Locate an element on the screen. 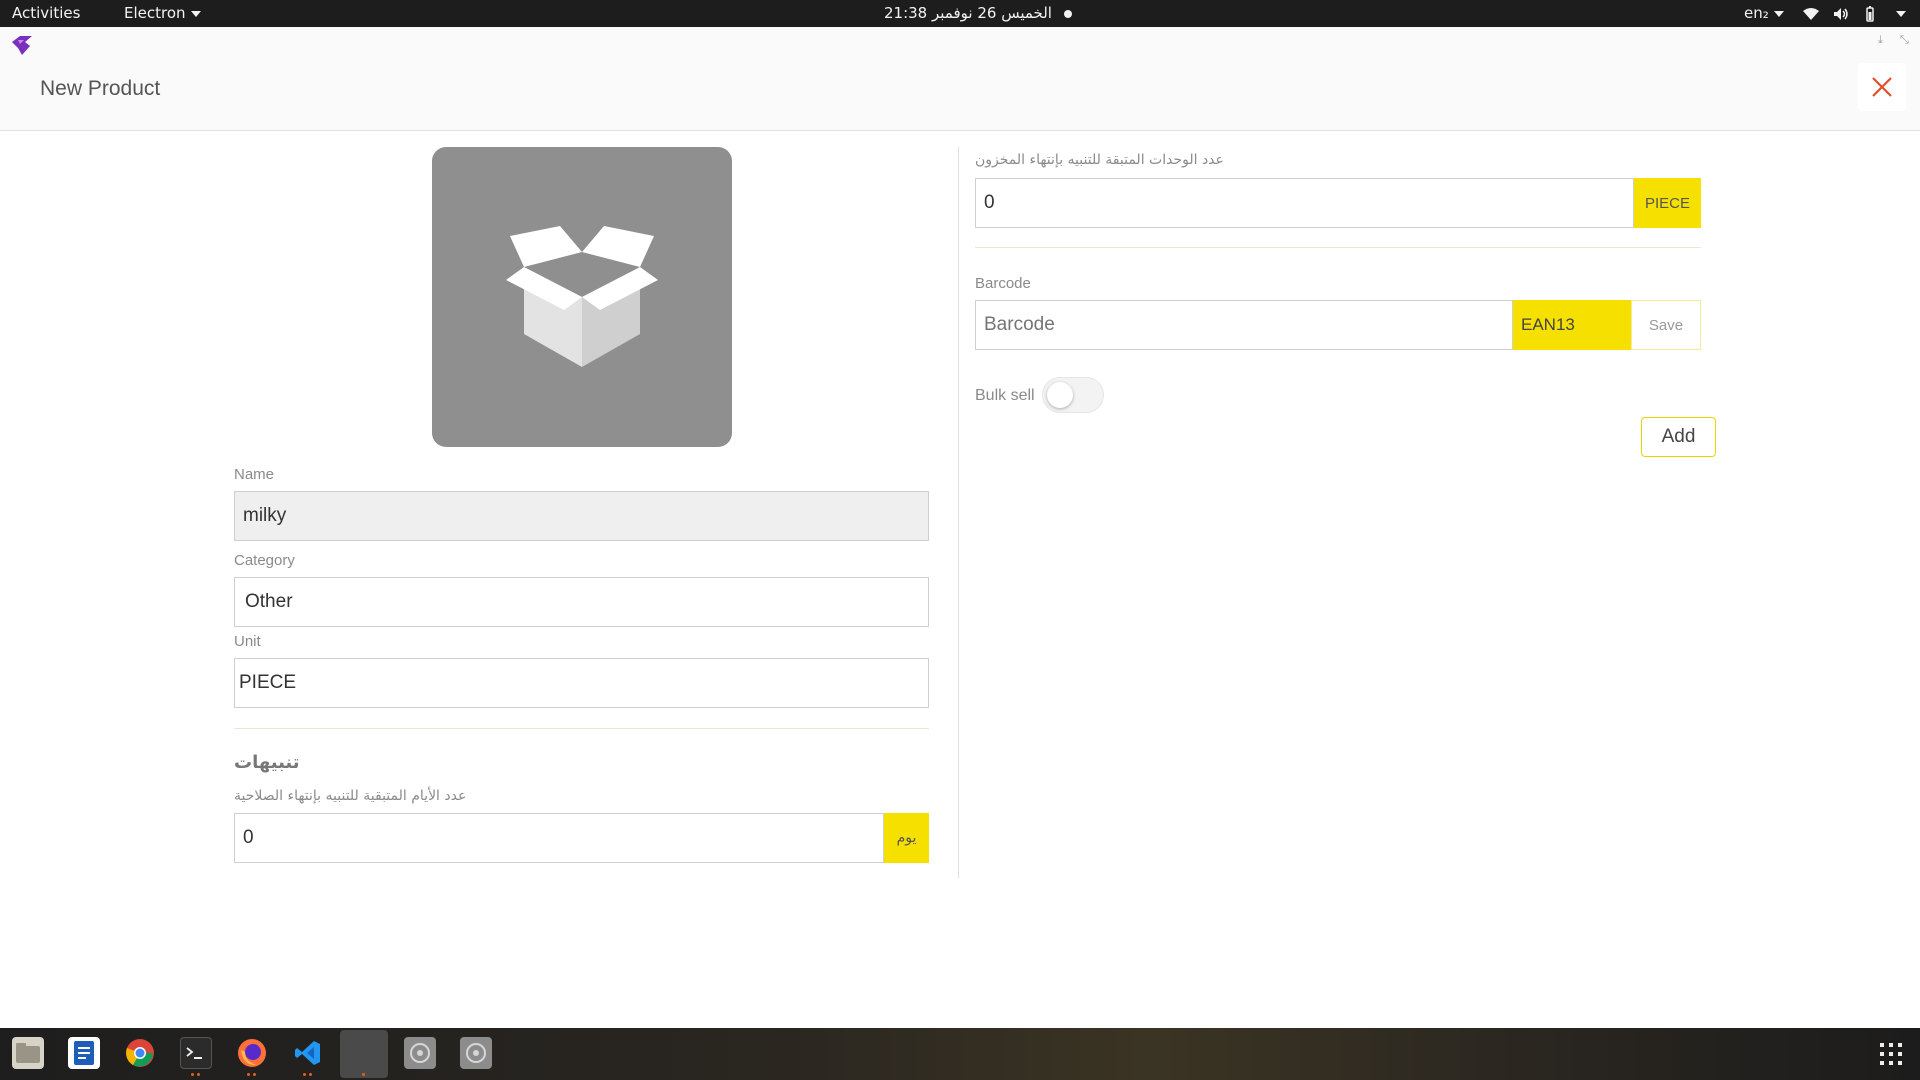  app-menu-label: Electron is located at coordinates (155, 13).